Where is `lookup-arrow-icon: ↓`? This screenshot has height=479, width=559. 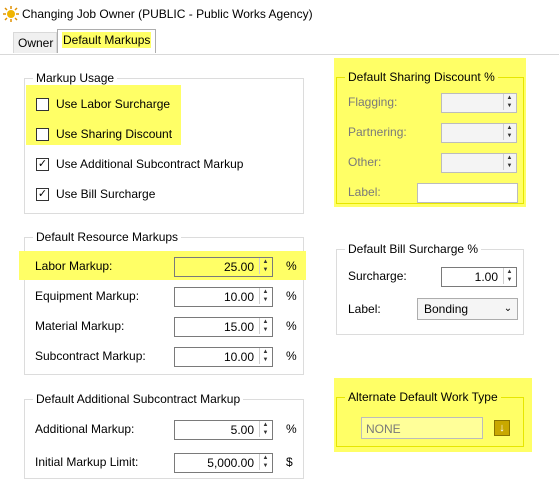 lookup-arrow-icon: ↓ is located at coordinates (502, 428).